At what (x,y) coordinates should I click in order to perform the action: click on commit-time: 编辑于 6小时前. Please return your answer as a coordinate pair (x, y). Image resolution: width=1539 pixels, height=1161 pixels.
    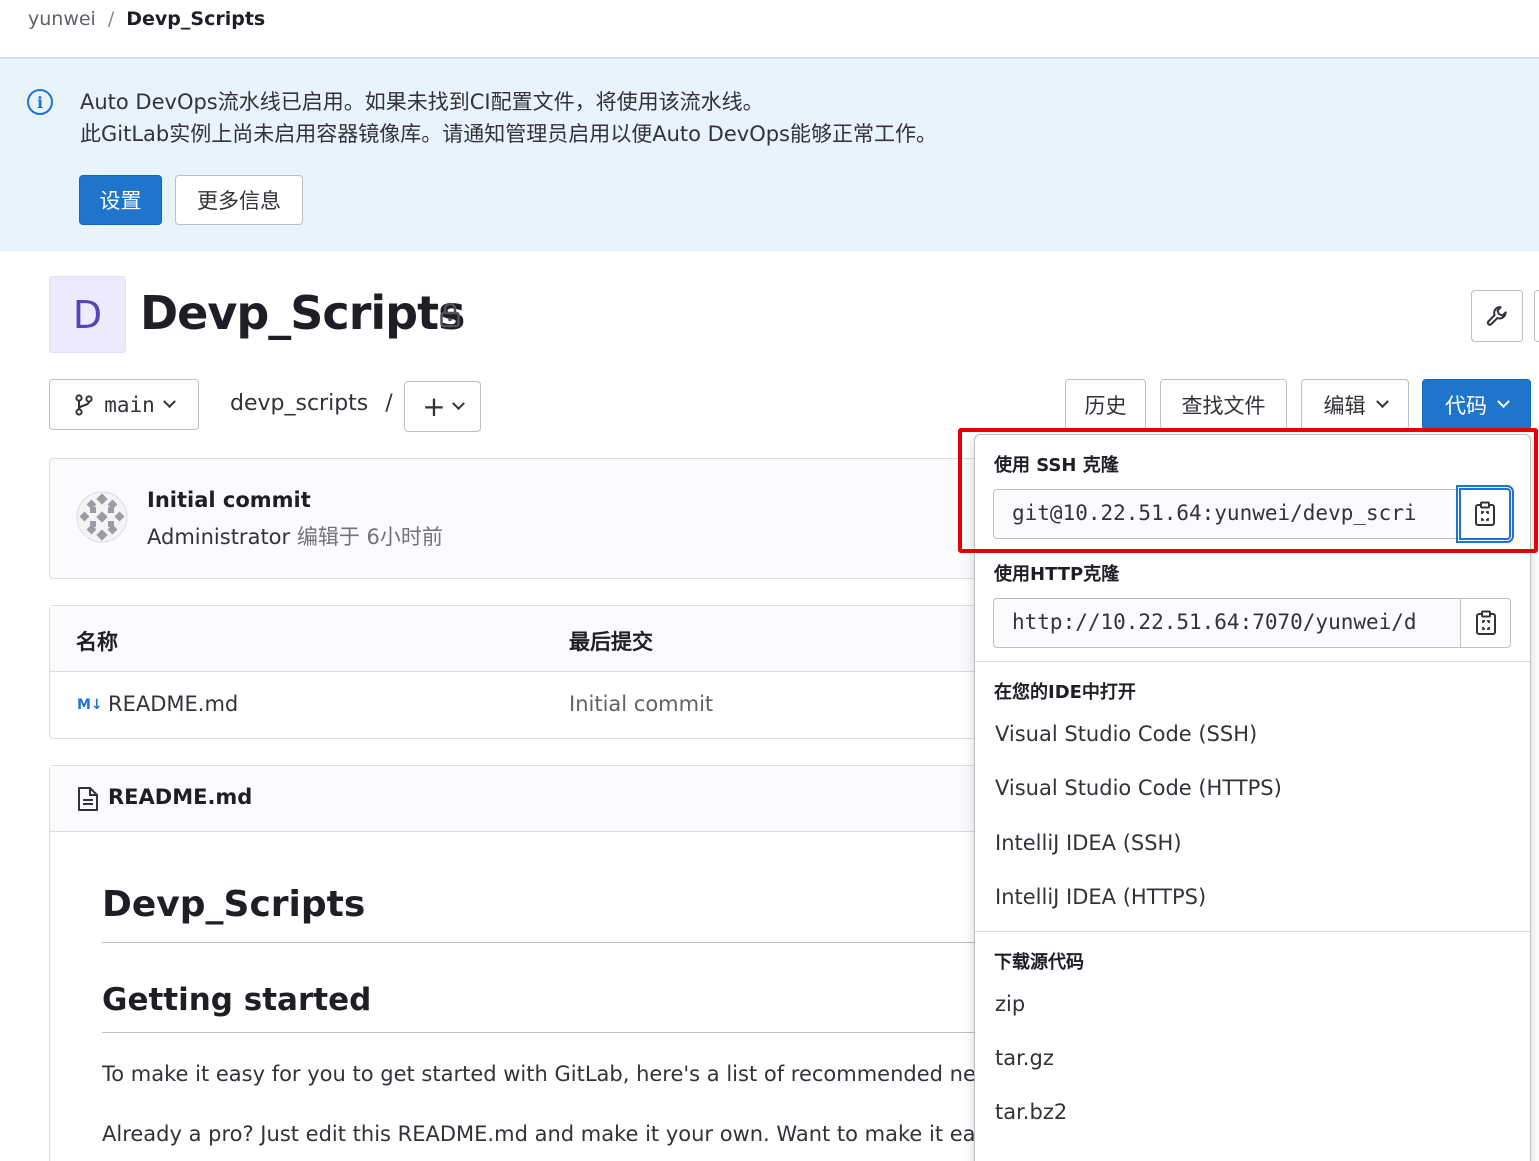
    Looking at the image, I should click on (369, 537).